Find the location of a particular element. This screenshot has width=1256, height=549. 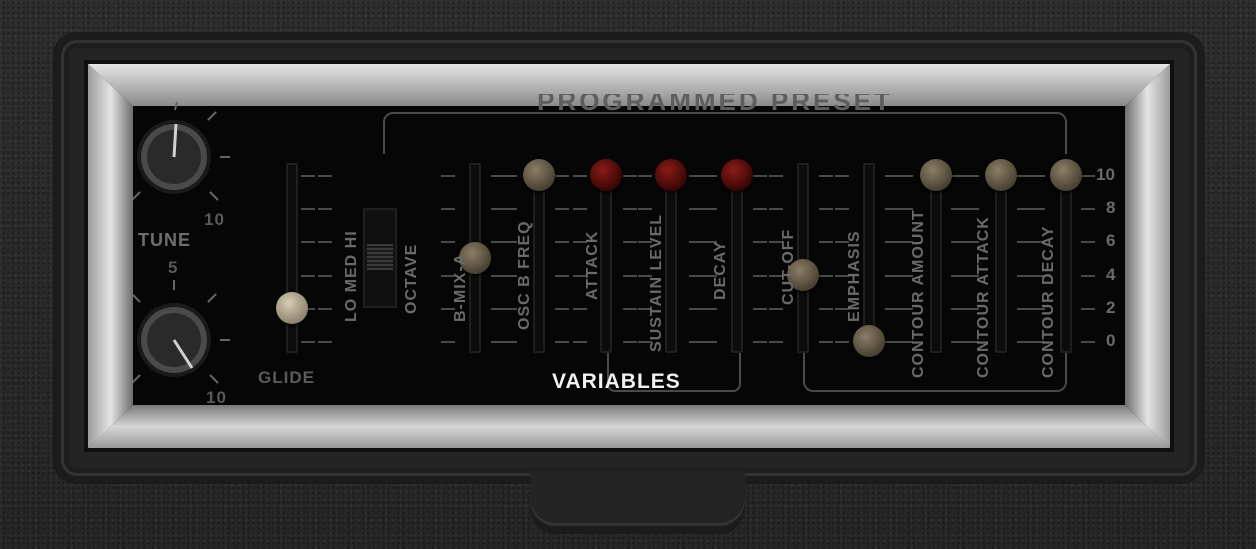

octave-switch-nub is located at coordinates (380, 257).